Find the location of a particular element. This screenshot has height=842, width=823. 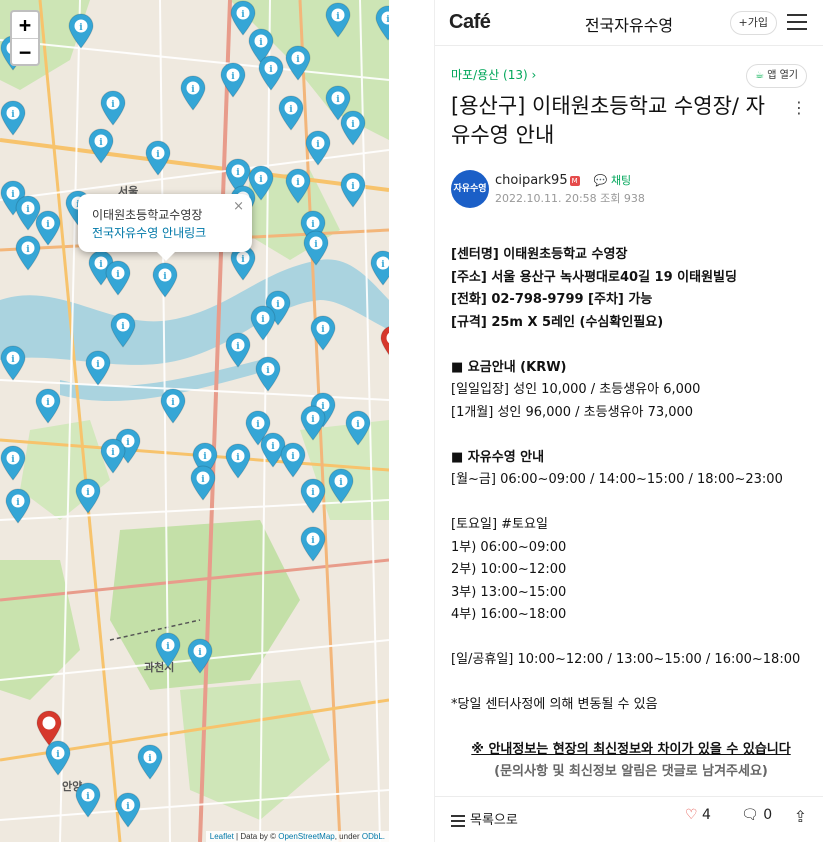

join-button: +가입 is located at coordinates (753, 23).